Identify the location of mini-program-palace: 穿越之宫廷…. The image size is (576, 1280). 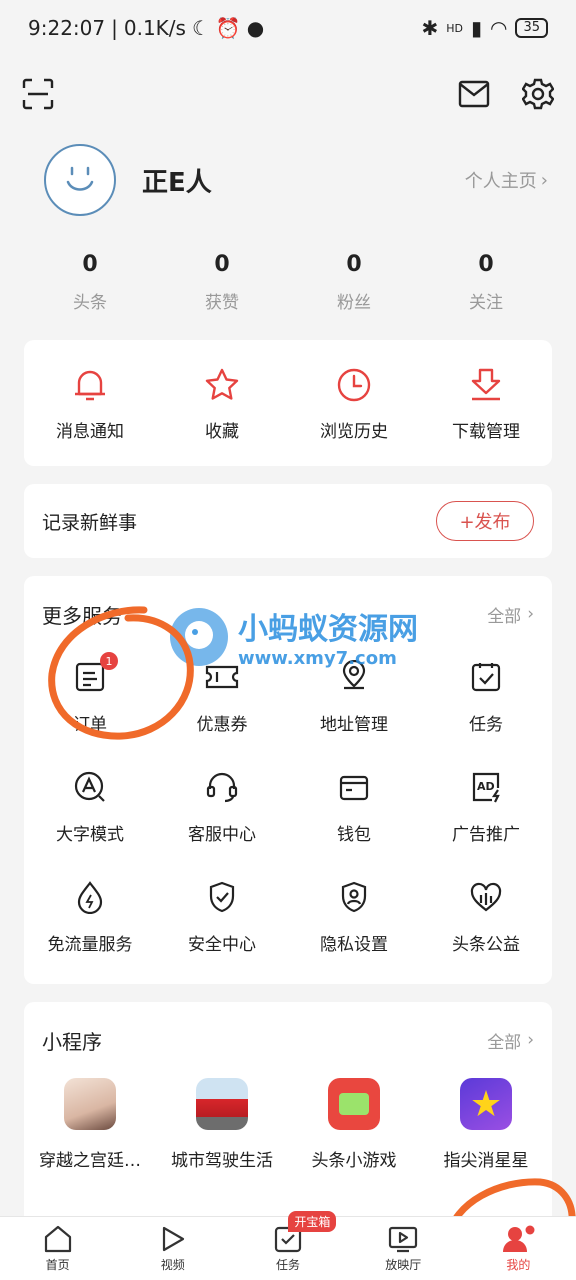
(90, 1124).